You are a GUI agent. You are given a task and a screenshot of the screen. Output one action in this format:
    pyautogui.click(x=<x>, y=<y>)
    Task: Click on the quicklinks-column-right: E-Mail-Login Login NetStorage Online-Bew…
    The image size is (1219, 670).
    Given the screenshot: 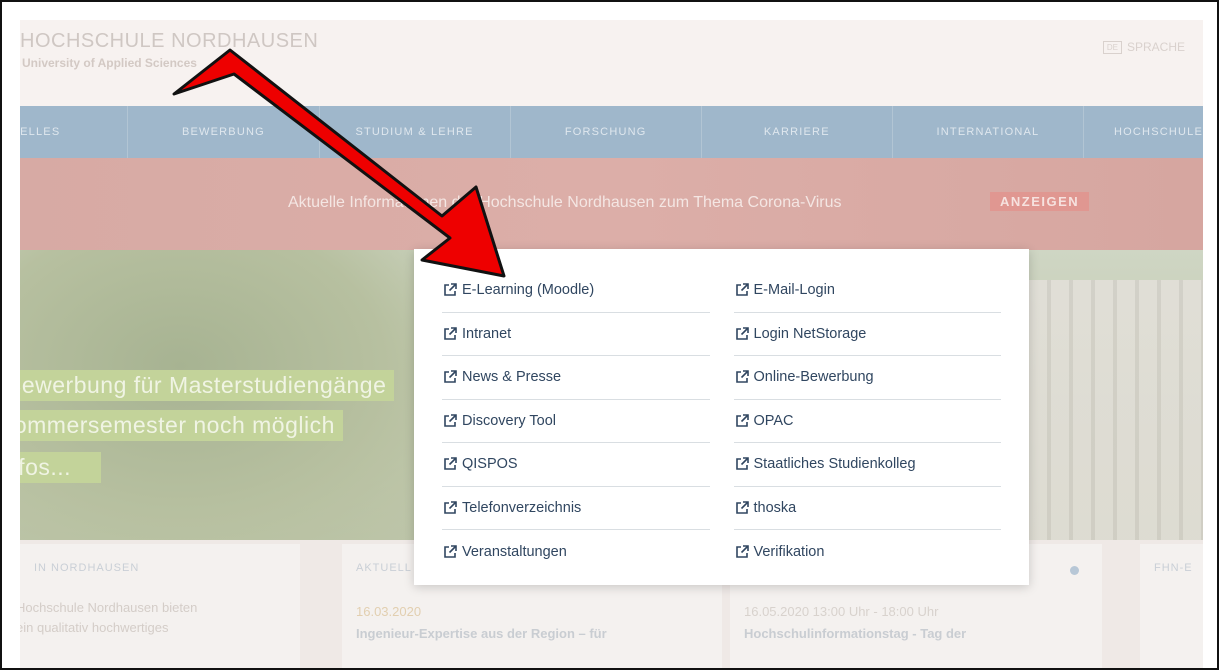 What is the action you would take?
    pyautogui.click(x=867, y=427)
    